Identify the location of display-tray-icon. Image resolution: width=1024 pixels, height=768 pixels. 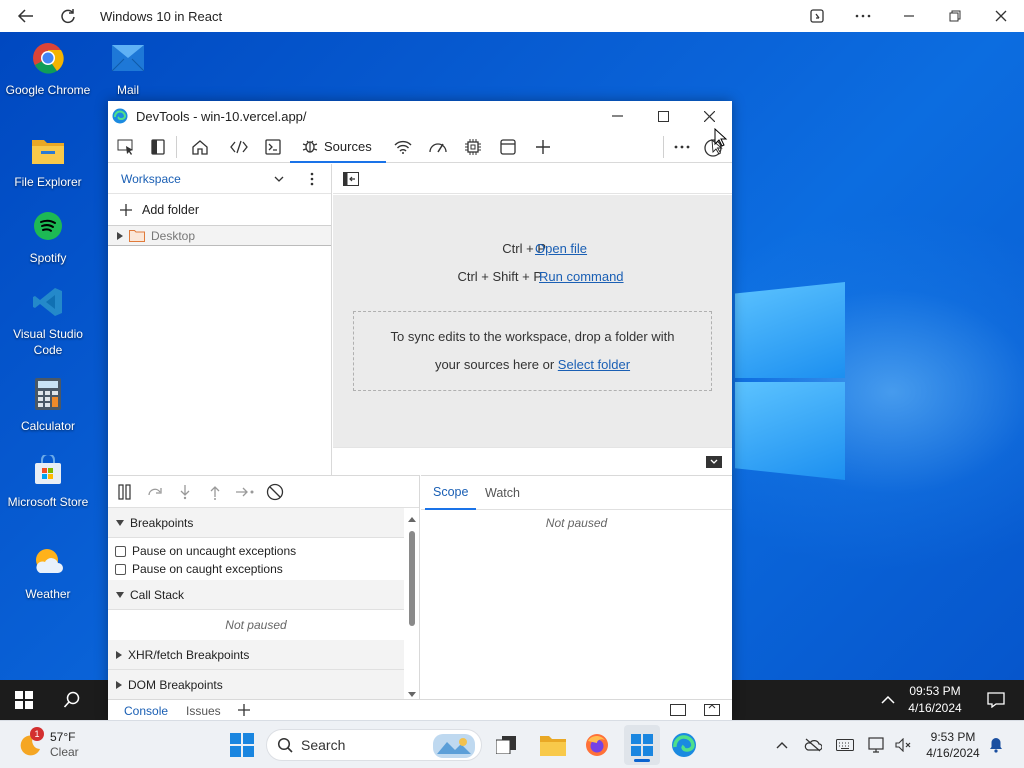
(877, 744).